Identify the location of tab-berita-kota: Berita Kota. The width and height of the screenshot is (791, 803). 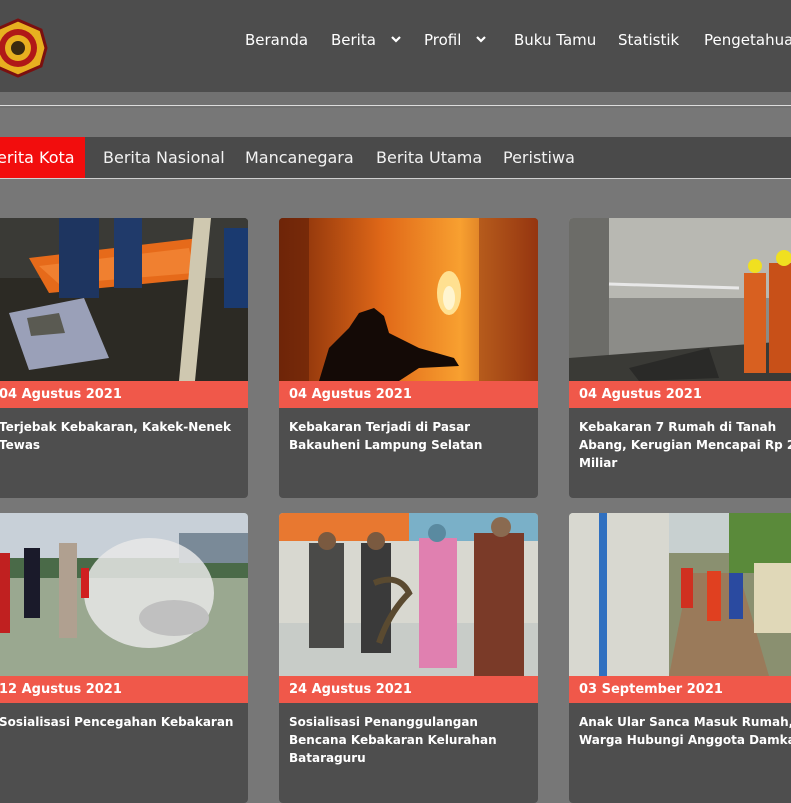
(42, 157).